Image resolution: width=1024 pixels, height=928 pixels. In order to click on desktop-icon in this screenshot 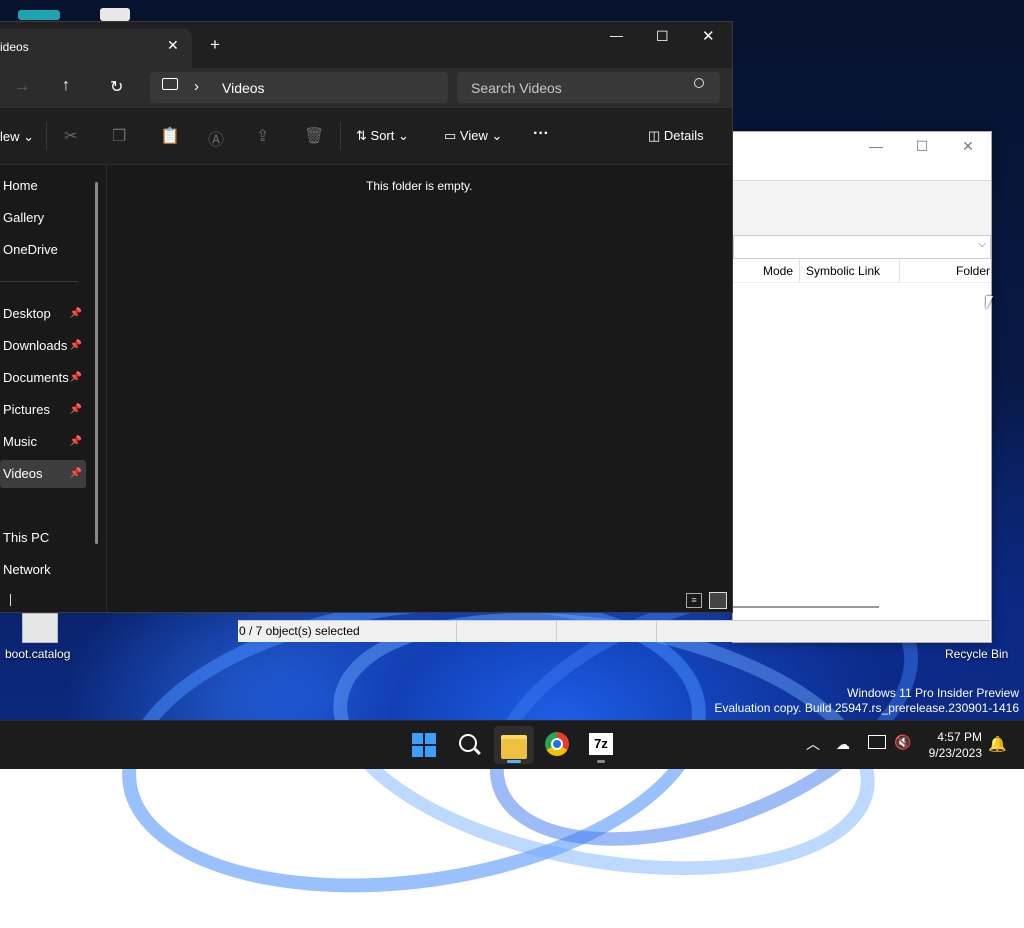, I will do `click(39, 15)`.